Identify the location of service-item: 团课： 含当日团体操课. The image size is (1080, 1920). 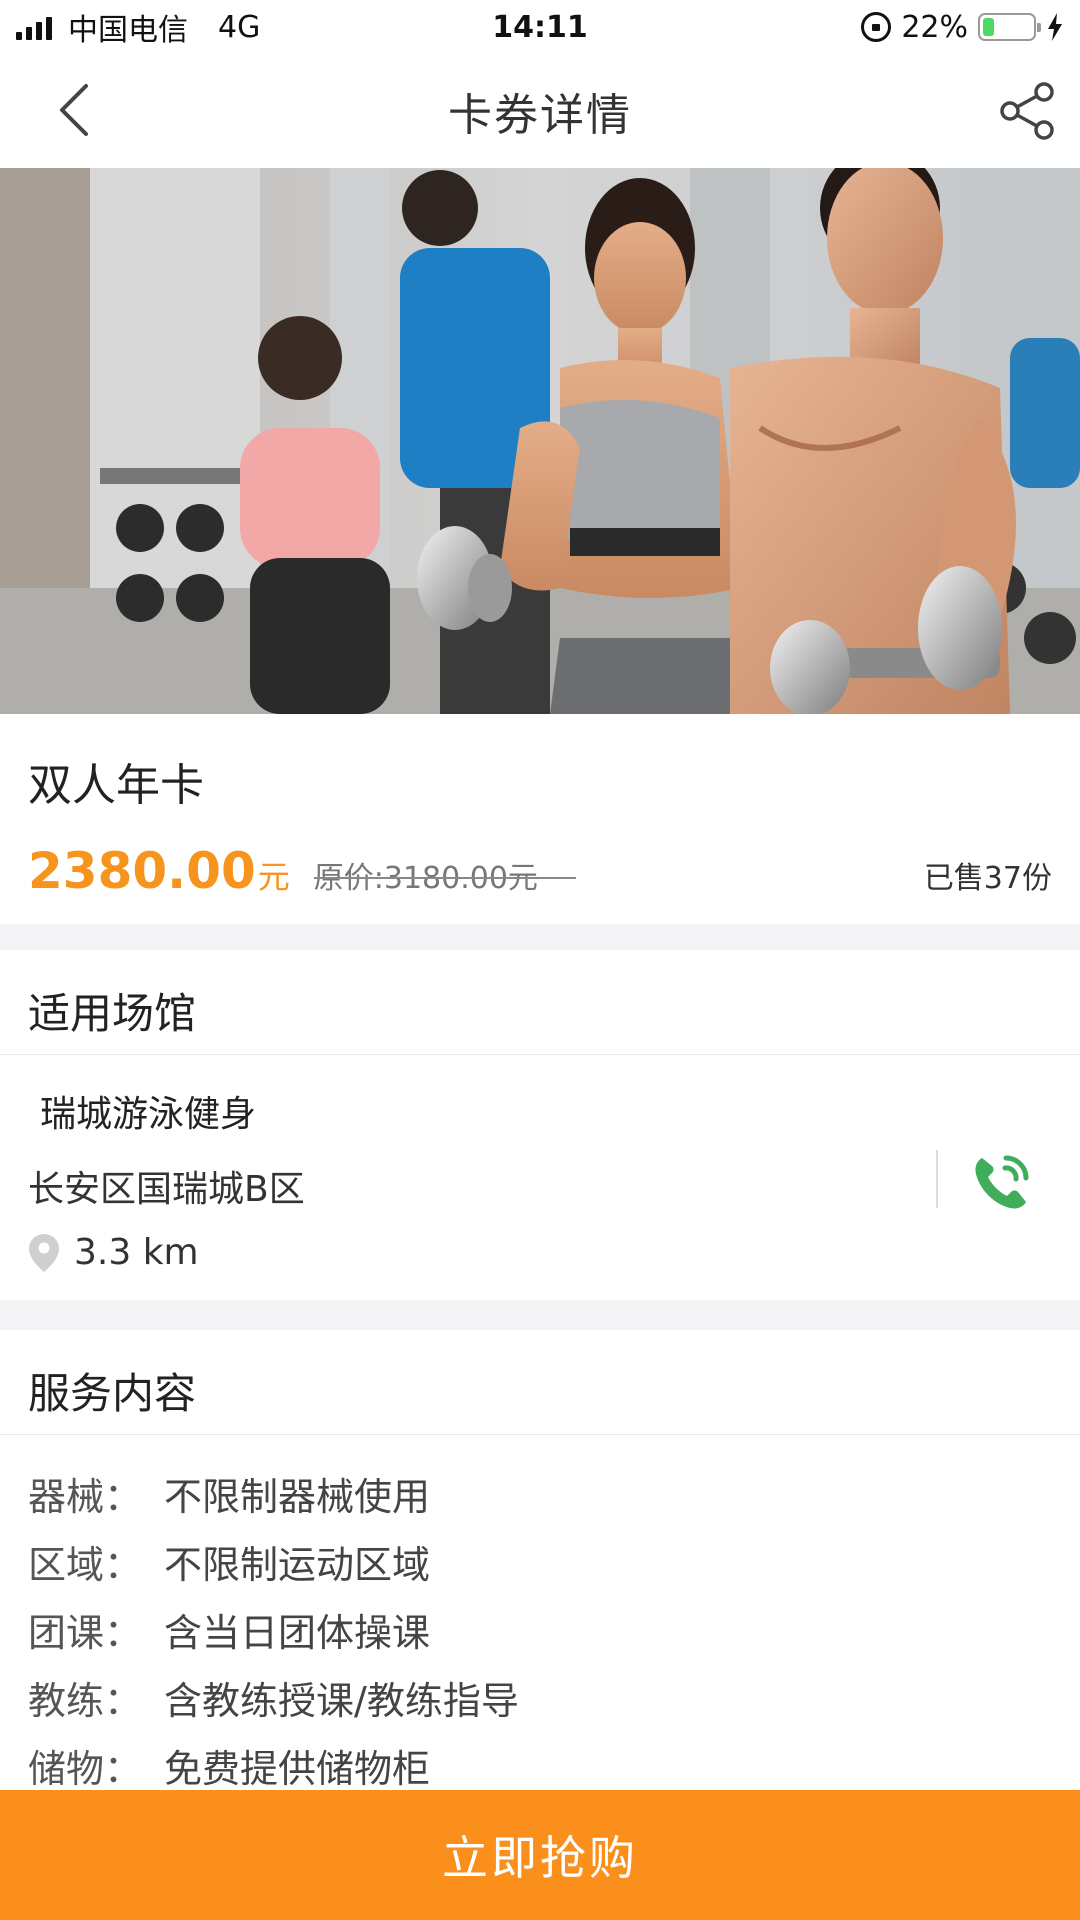
(229, 1629).